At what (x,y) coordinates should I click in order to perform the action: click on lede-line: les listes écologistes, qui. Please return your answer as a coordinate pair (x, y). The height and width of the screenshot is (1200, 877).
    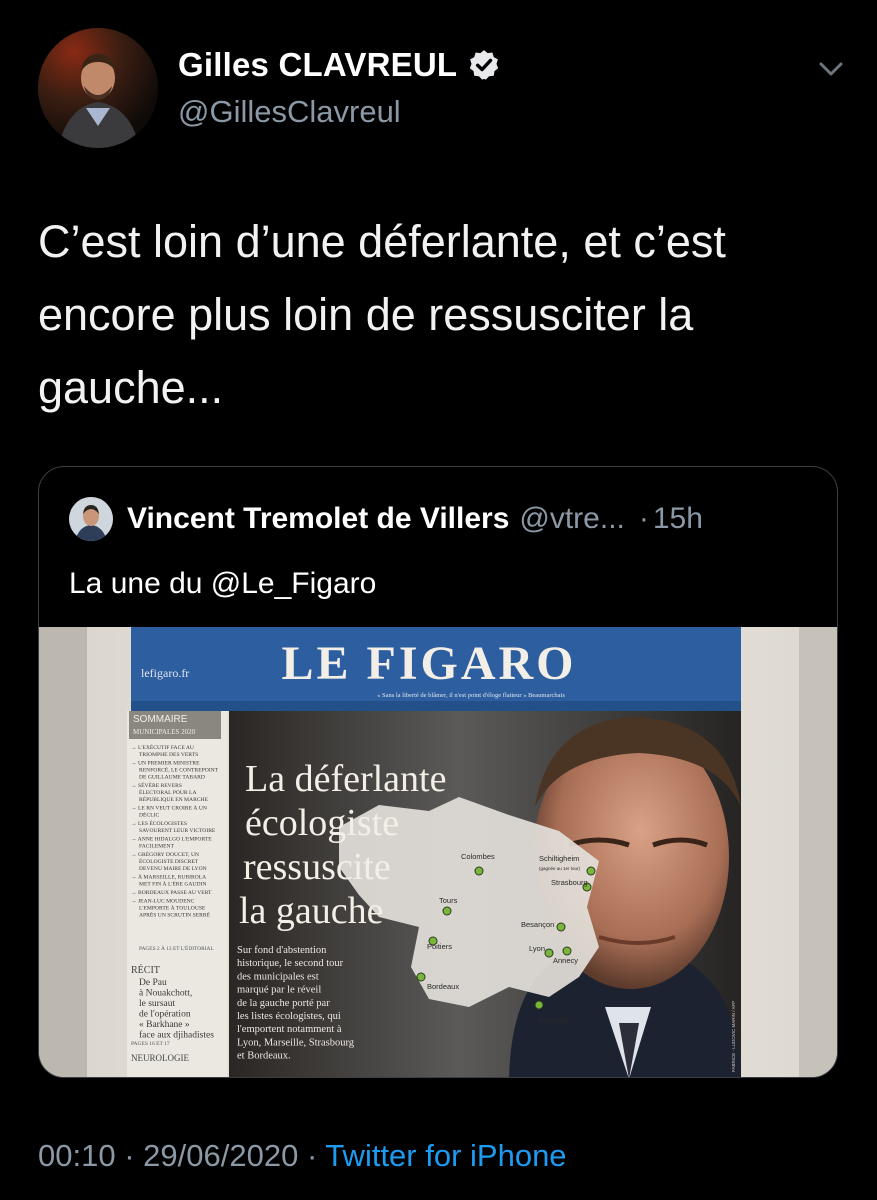
    Looking at the image, I should click on (289, 1016).